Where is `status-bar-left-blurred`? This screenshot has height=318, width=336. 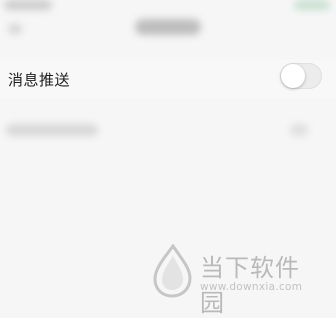
status-bar-left-blurred is located at coordinates (28, 5).